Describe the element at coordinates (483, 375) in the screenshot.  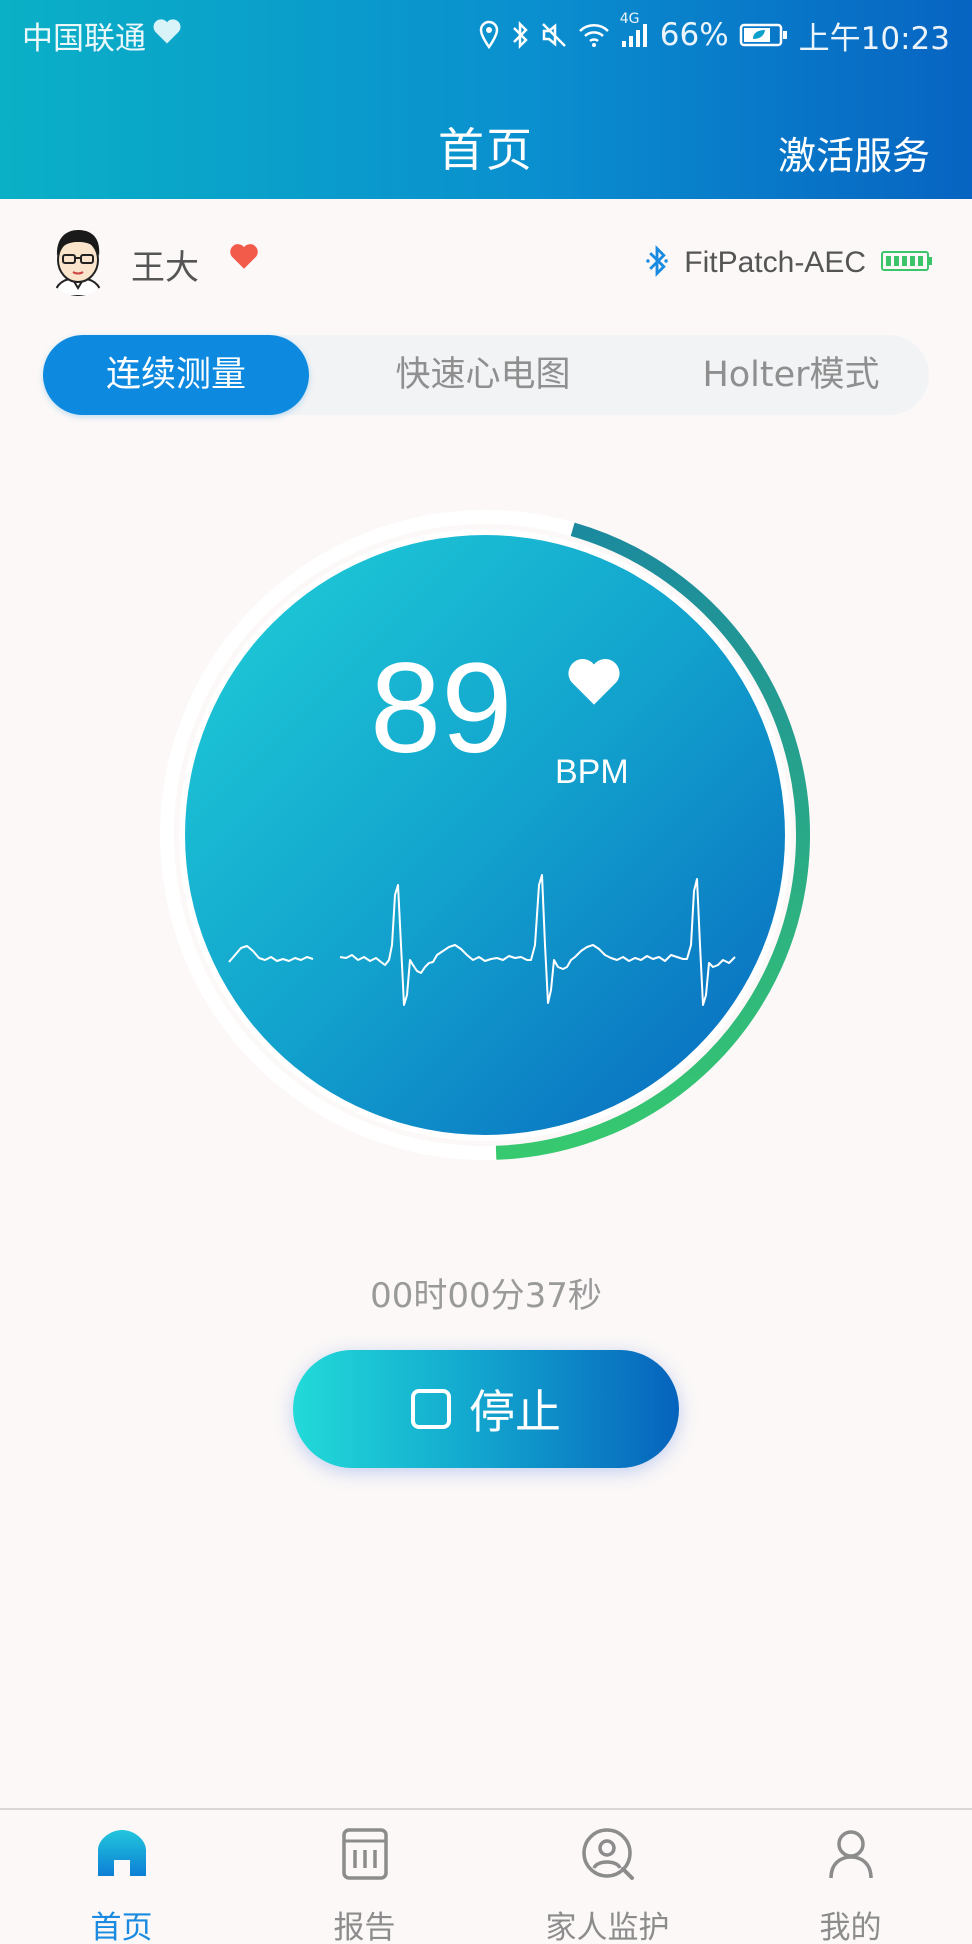
I see `tab-quick-ecg: 快速心电图` at that location.